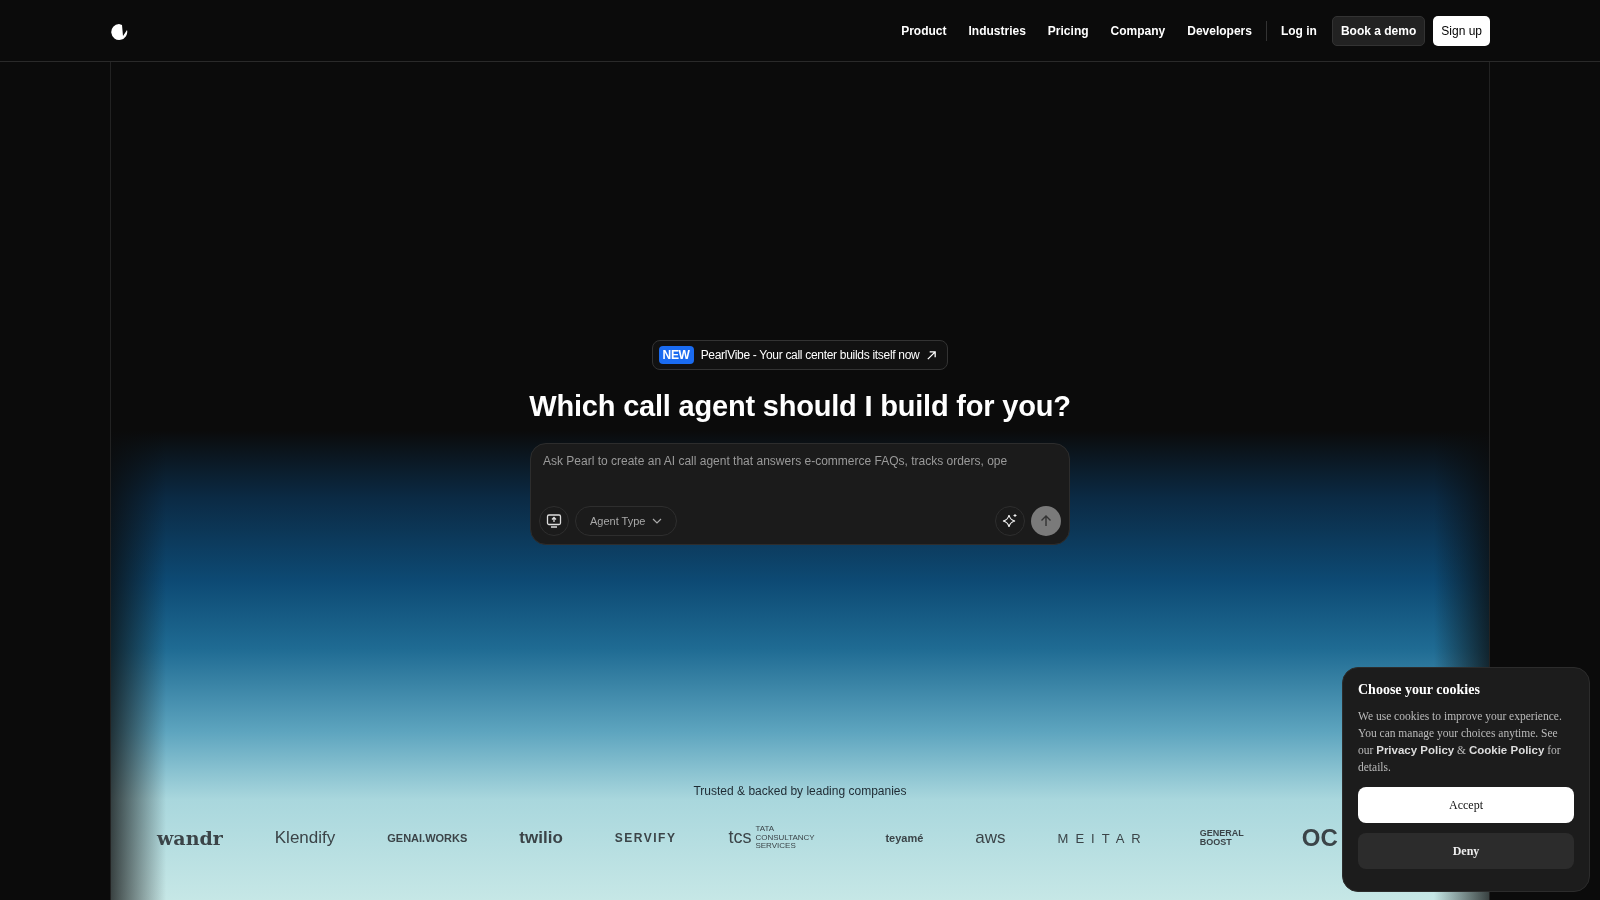 Image resolution: width=1600 pixels, height=900 pixels. I want to click on trusted-caption: Trusted & backed by leading companies, so click(800, 791).